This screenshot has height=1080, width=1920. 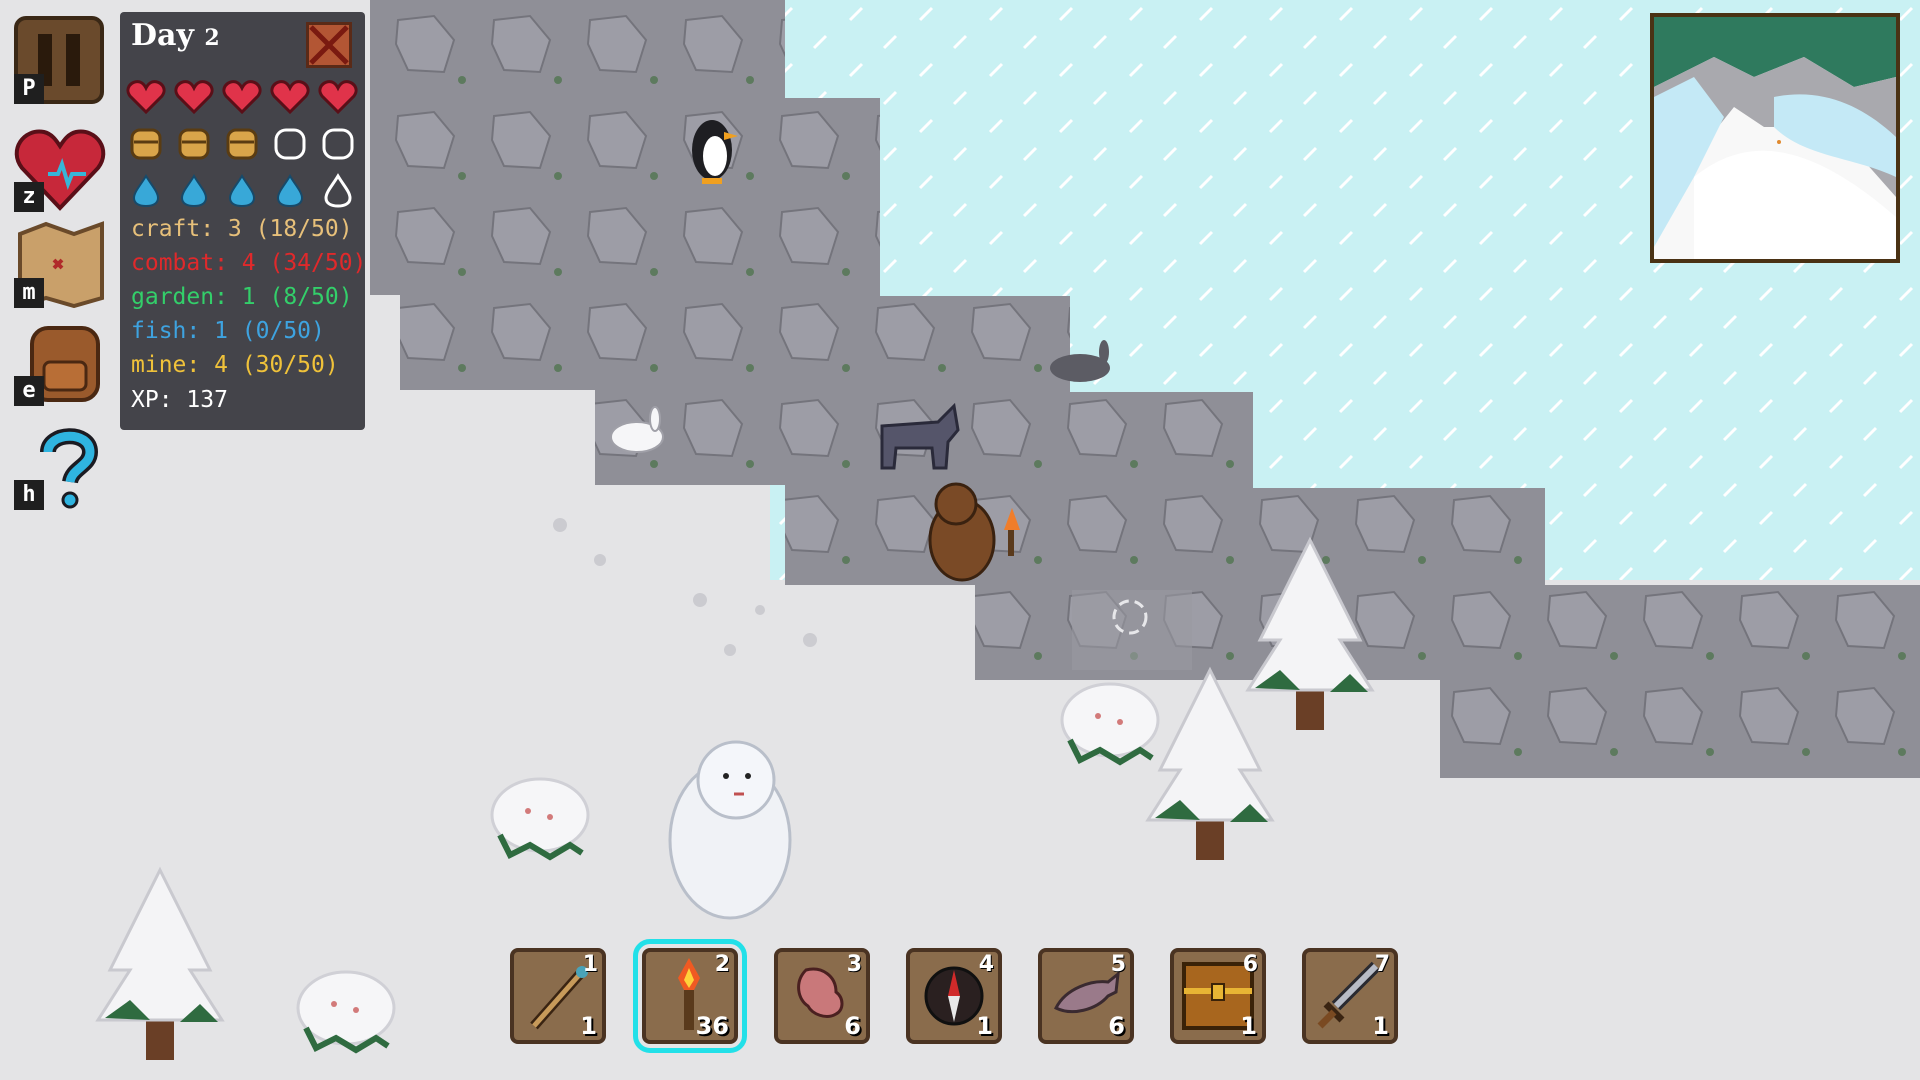 I want to click on slot-number: 4, so click(x=986, y=964).